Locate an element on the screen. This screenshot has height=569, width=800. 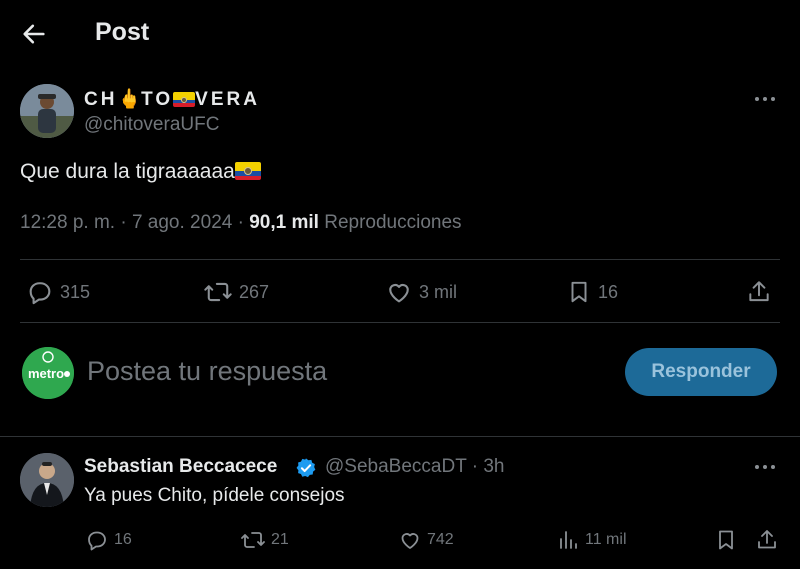
more-options-icon is located at coordinates (767, 99).